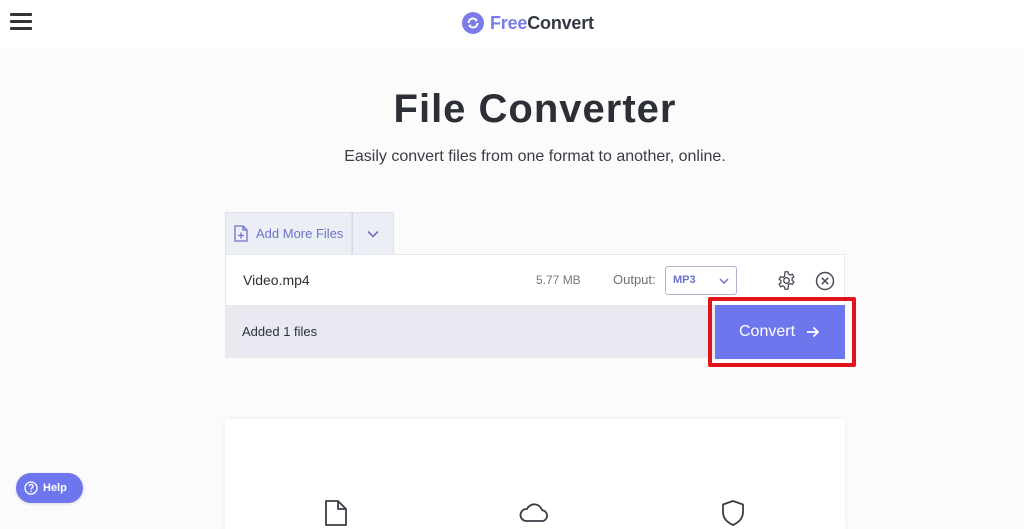 This screenshot has width=1024, height=529. I want to click on brand-name-convert: Convert, so click(560, 22).